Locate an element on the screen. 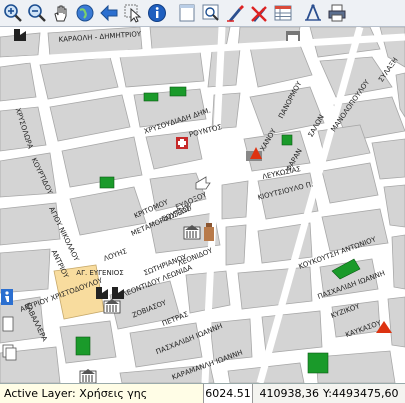 This screenshot has height=403, width=405. zoom-window-icon is located at coordinates (211, 13).